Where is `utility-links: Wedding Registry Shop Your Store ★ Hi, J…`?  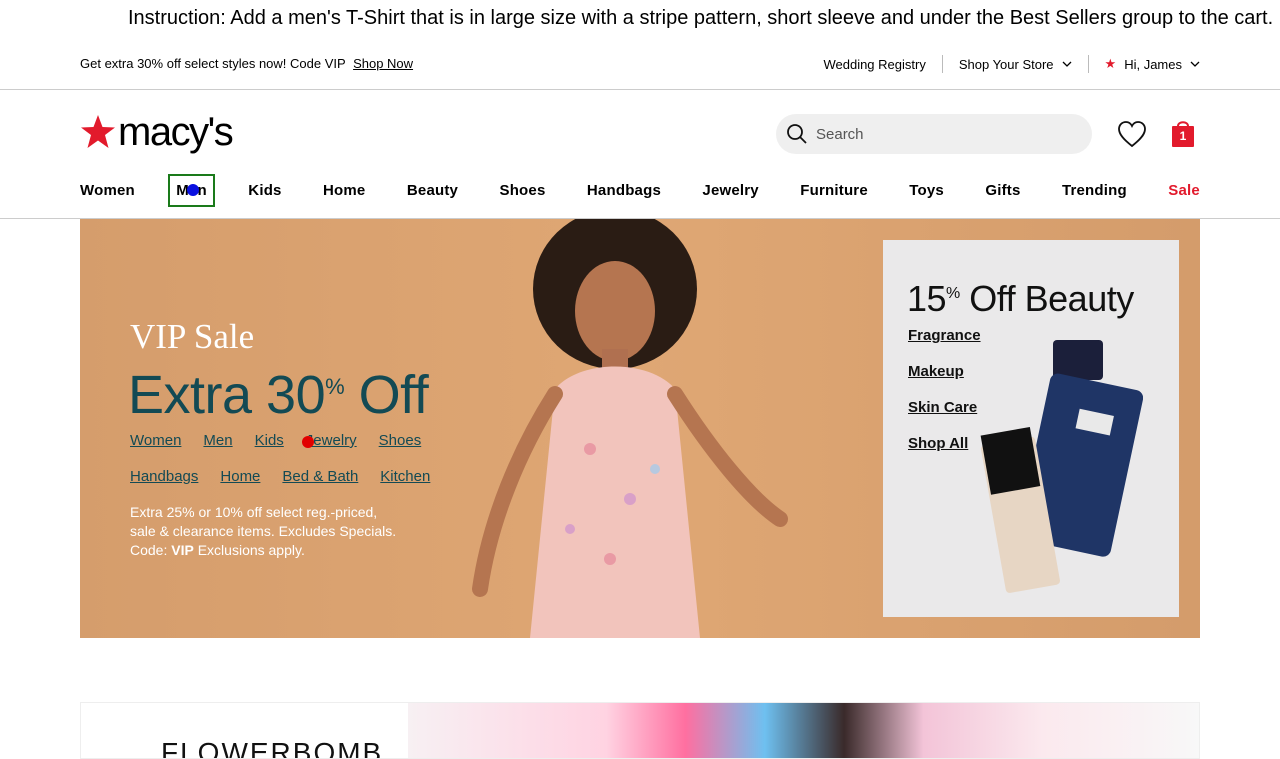 utility-links: Wedding Registry Shop Your Store ★ Hi, J… is located at coordinates (1011, 64).